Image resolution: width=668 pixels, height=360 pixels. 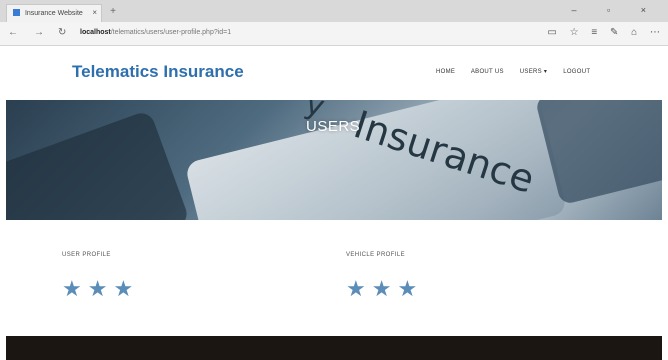 I want to click on hub-icon: ≡, so click(x=594, y=32).